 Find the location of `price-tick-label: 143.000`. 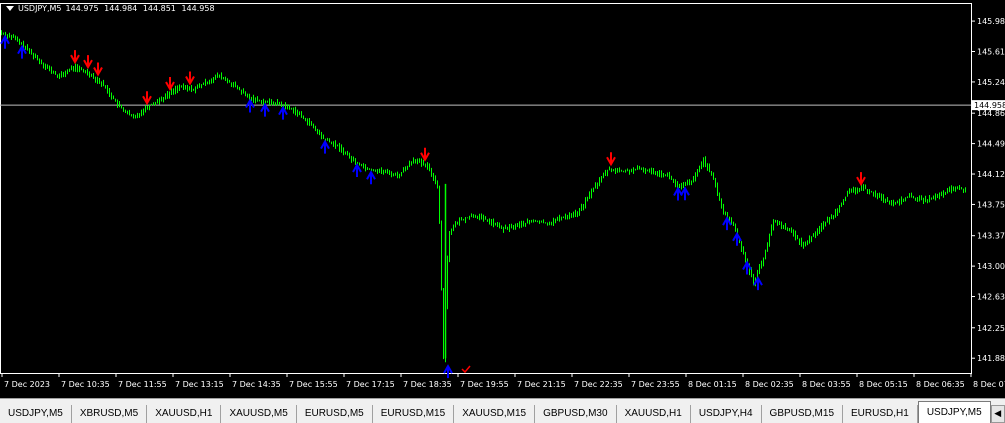

price-tick-label: 143.000 is located at coordinates (991, 266).